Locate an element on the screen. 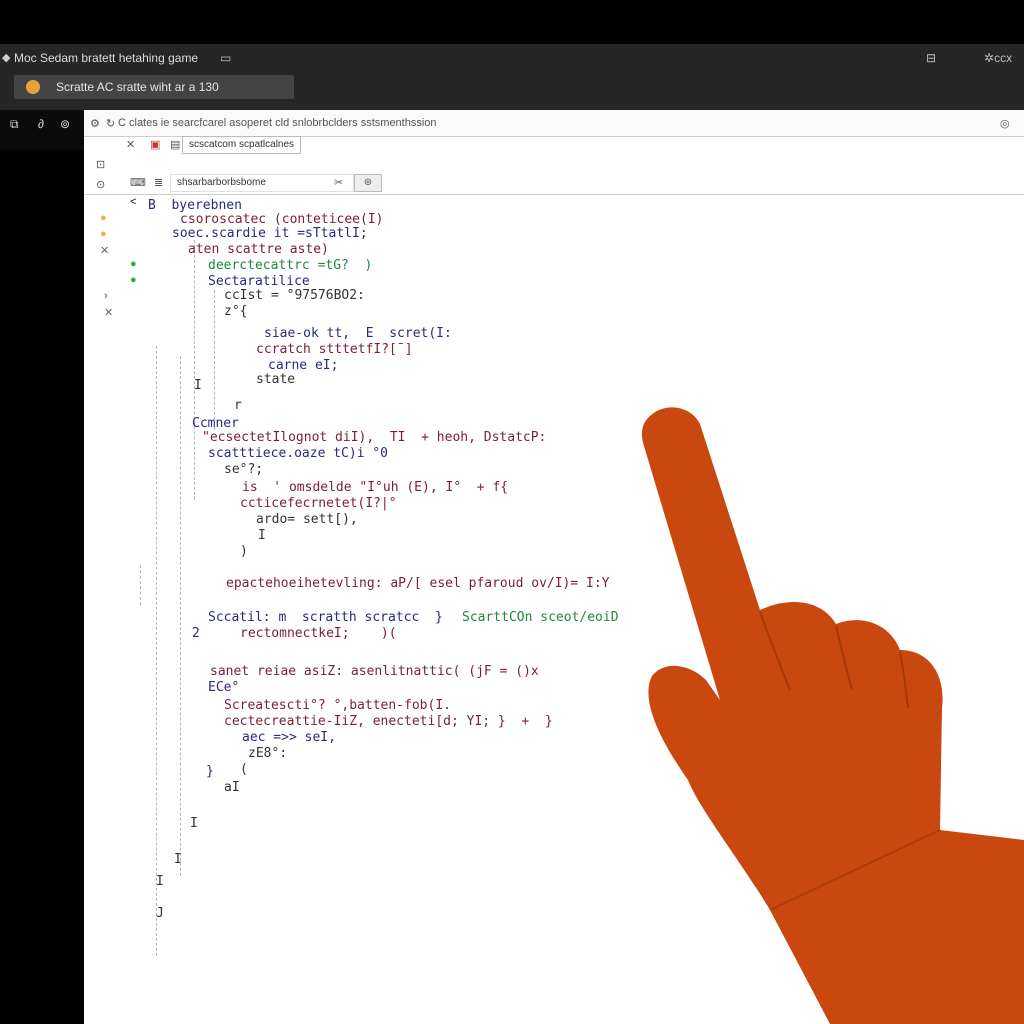  code-line: deerctecattrc =tG? ) is located at coordinates (290, 265).